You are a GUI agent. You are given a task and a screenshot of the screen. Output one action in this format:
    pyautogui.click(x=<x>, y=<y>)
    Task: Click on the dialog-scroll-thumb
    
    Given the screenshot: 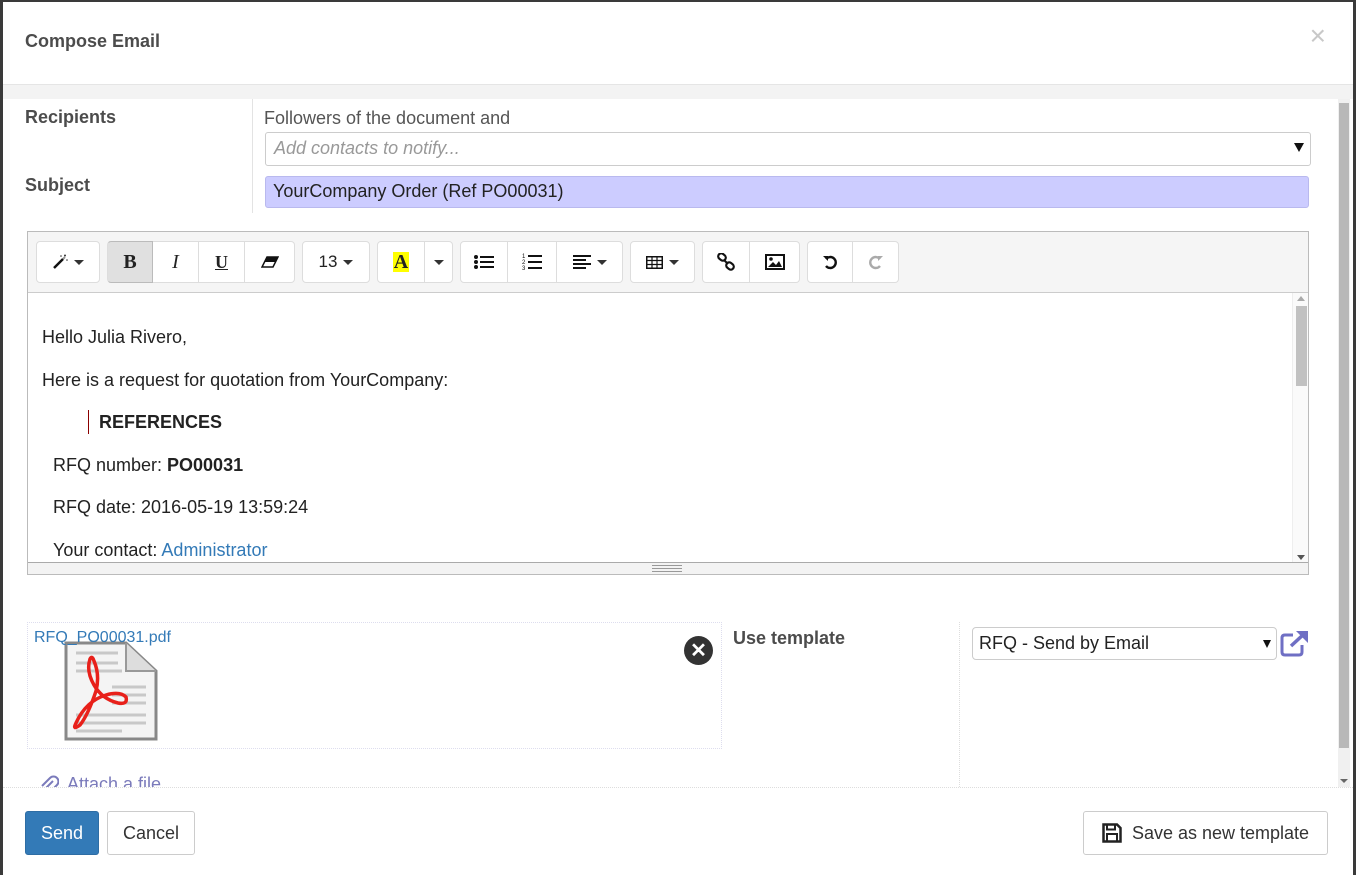 What is the action you would take?
    pyautogui.click(x=1344, y=425)
    